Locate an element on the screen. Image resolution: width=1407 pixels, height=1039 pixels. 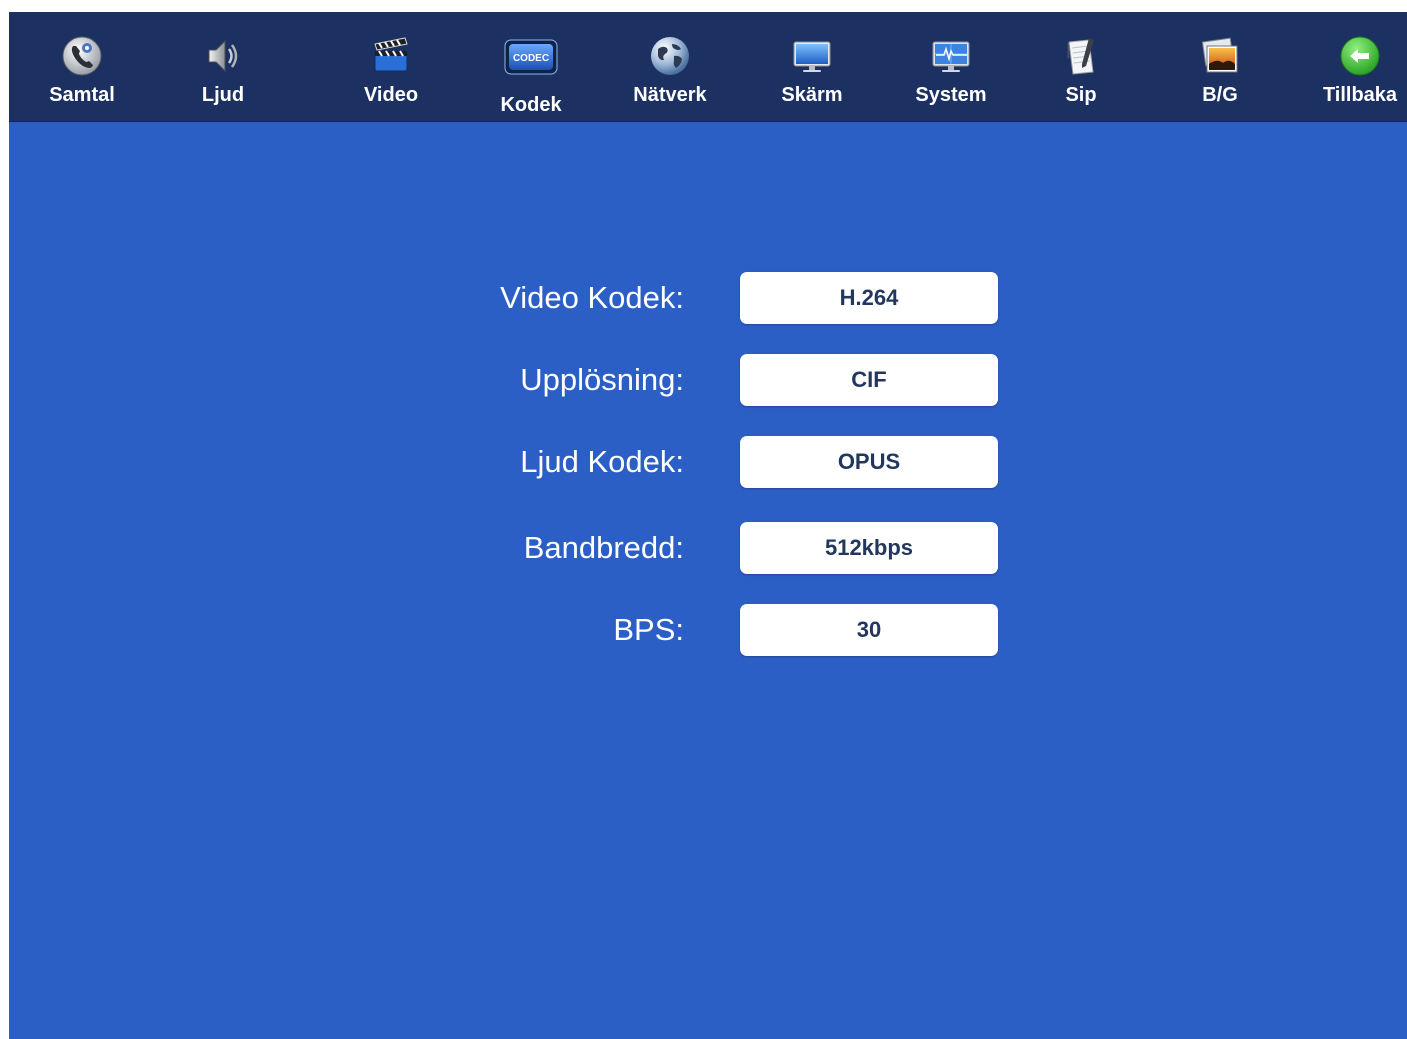
codec-icon: CODEC is located at coordinates (531, 56).